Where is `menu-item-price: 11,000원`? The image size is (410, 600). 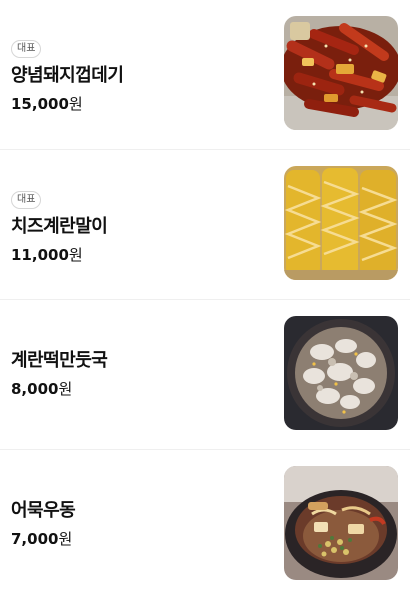
menu-item-price: 11,000원 is located at coordinates (145, 255).